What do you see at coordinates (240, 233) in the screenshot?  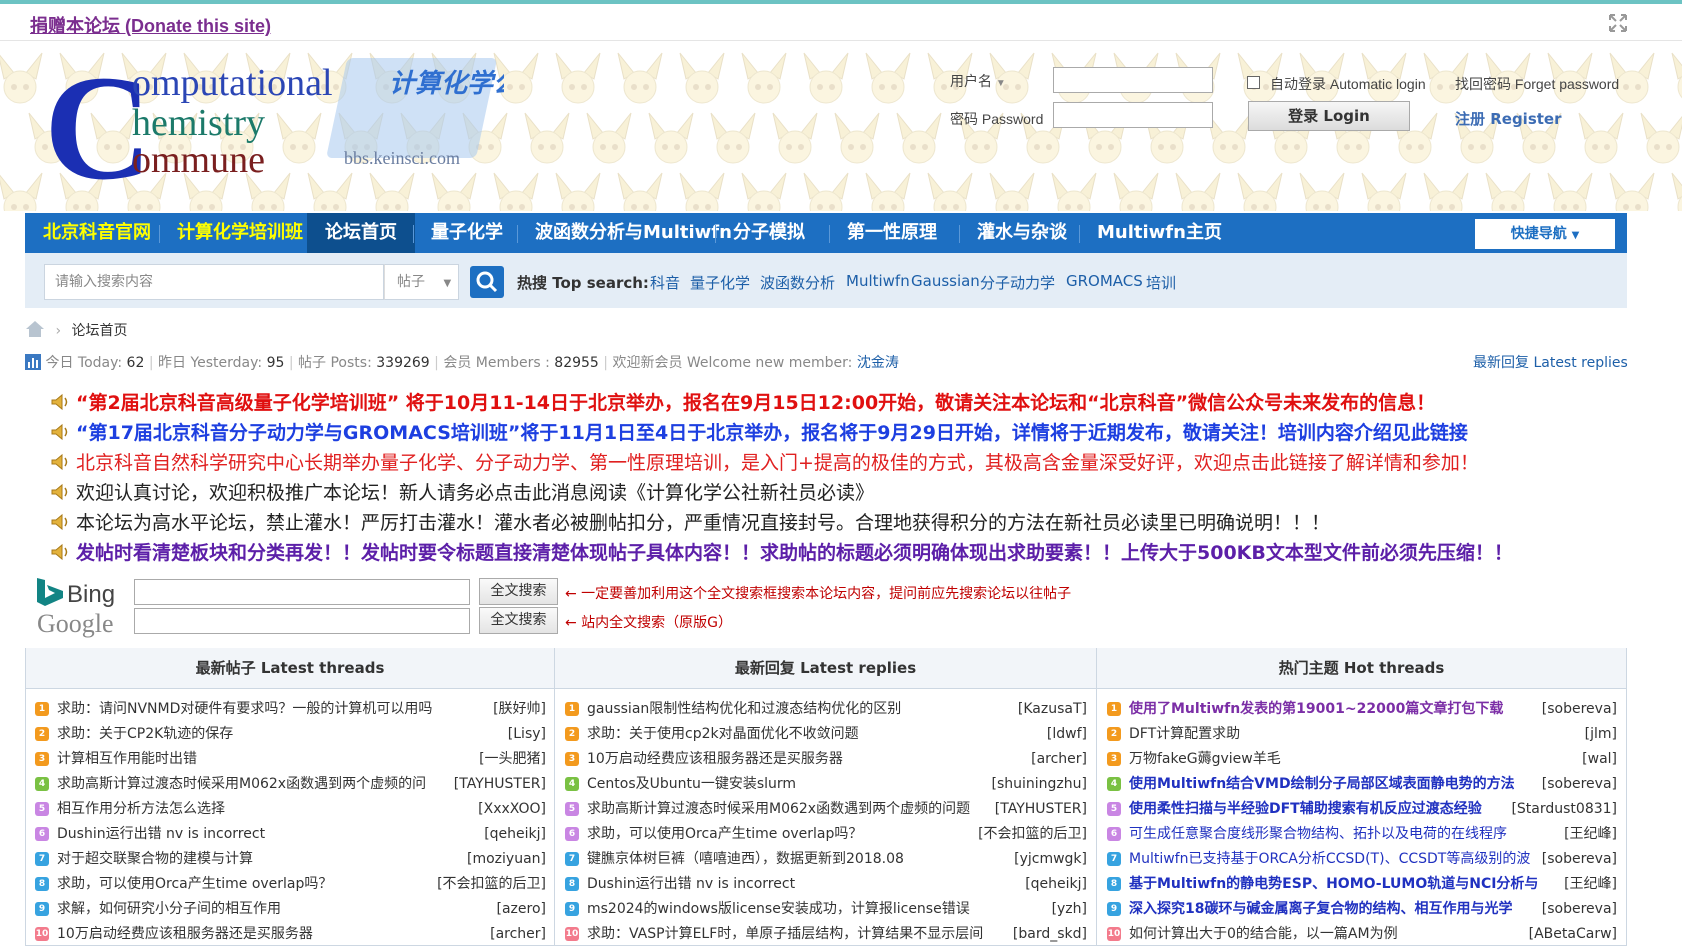 I see `nav-item: 计算化学培训班` at bounding box center [240, 233].